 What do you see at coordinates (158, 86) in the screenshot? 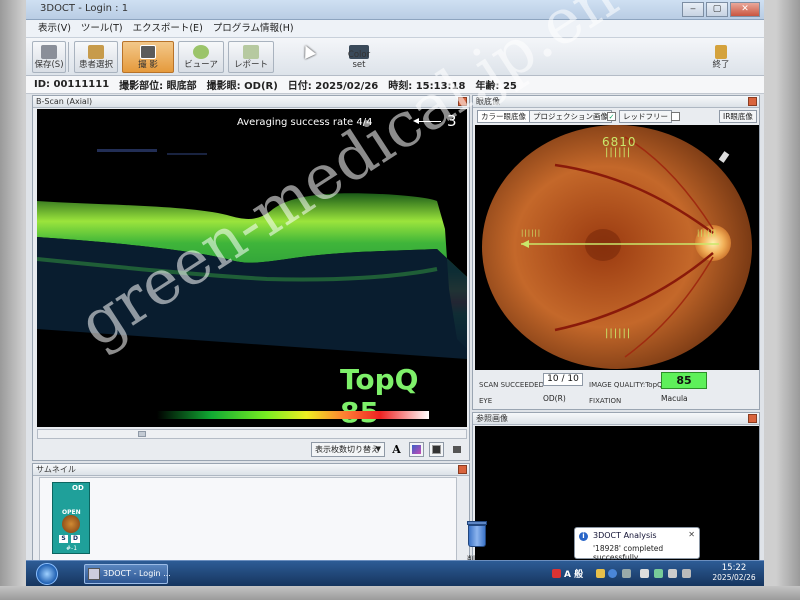
I see `capture-part: 撮影部位: 眼底部` at bounding box center [158, 86].